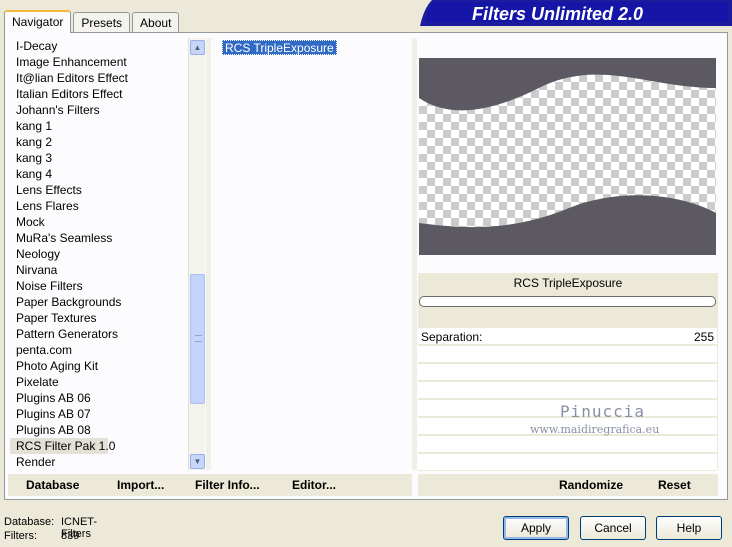  Describe the element at coordinates (98, 398) in the screenshot. I see `category-item: Plugins AB 06` at that location.